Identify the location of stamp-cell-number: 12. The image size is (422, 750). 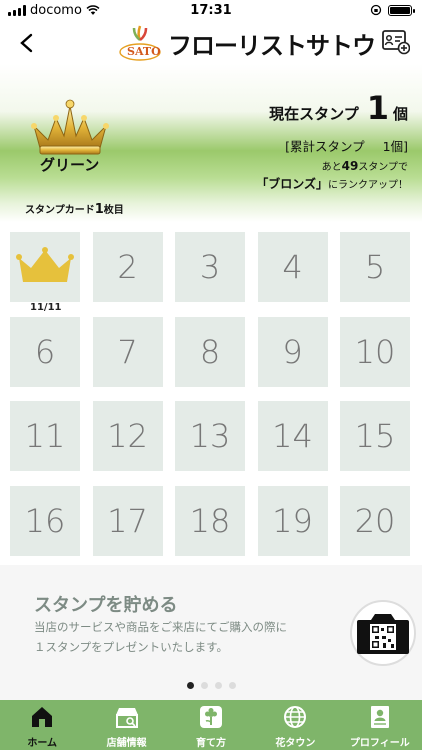
(127, 436).